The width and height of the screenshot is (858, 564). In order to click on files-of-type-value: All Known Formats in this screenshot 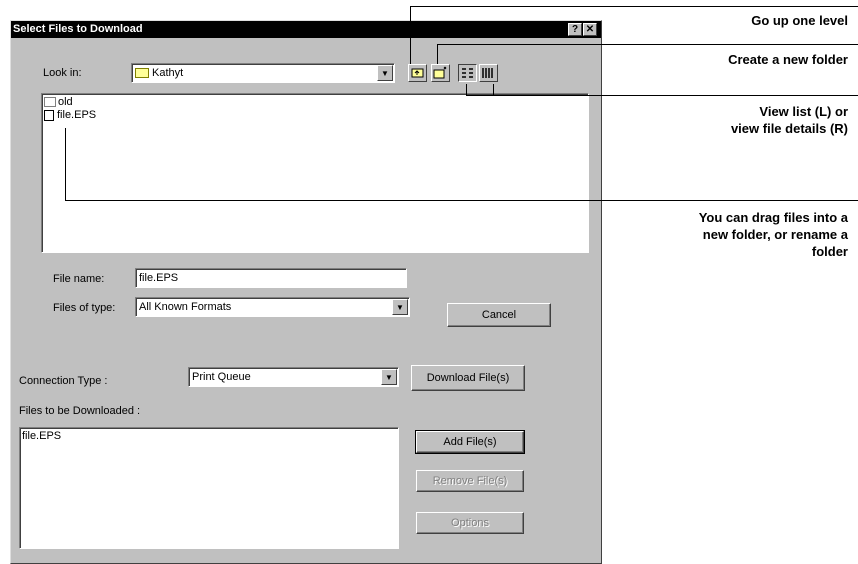, I will do `click(185, 307)`.